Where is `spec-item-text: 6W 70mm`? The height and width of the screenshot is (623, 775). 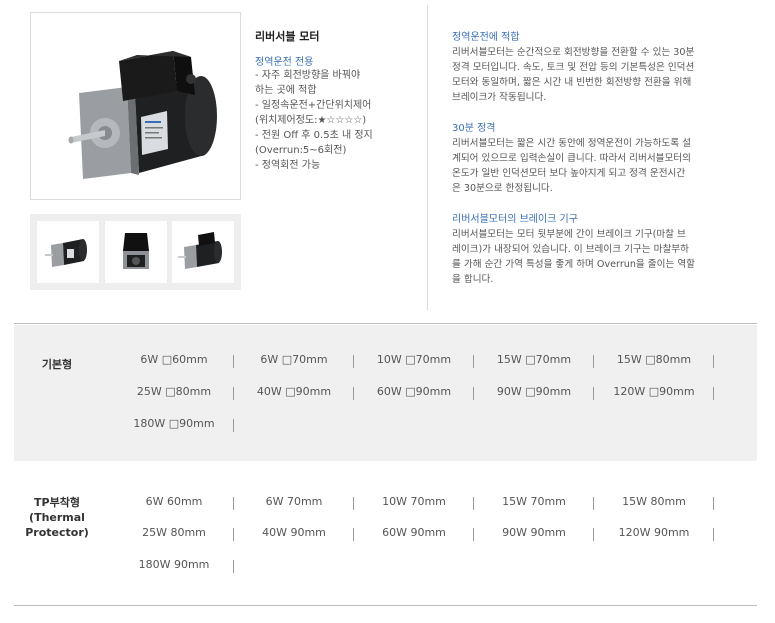 spec-item-text: 6W 70mm is located at coordinates (294, 501).